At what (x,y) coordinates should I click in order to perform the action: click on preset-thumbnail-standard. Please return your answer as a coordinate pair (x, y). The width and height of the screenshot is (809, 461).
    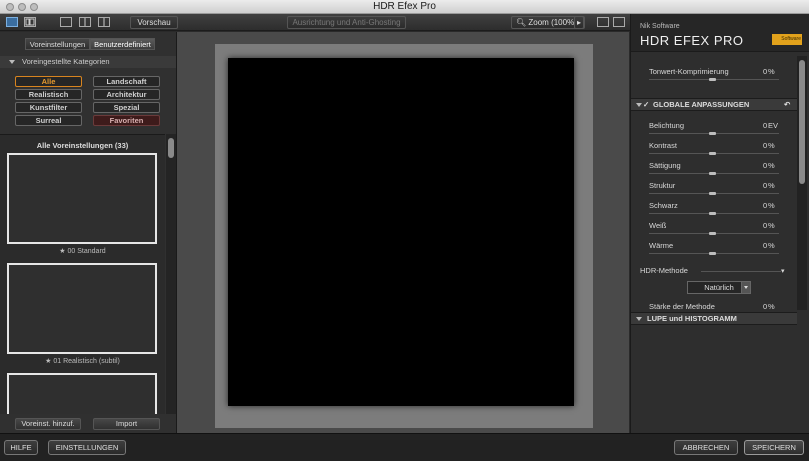
    Looking at the image, I should click on (82, 198).